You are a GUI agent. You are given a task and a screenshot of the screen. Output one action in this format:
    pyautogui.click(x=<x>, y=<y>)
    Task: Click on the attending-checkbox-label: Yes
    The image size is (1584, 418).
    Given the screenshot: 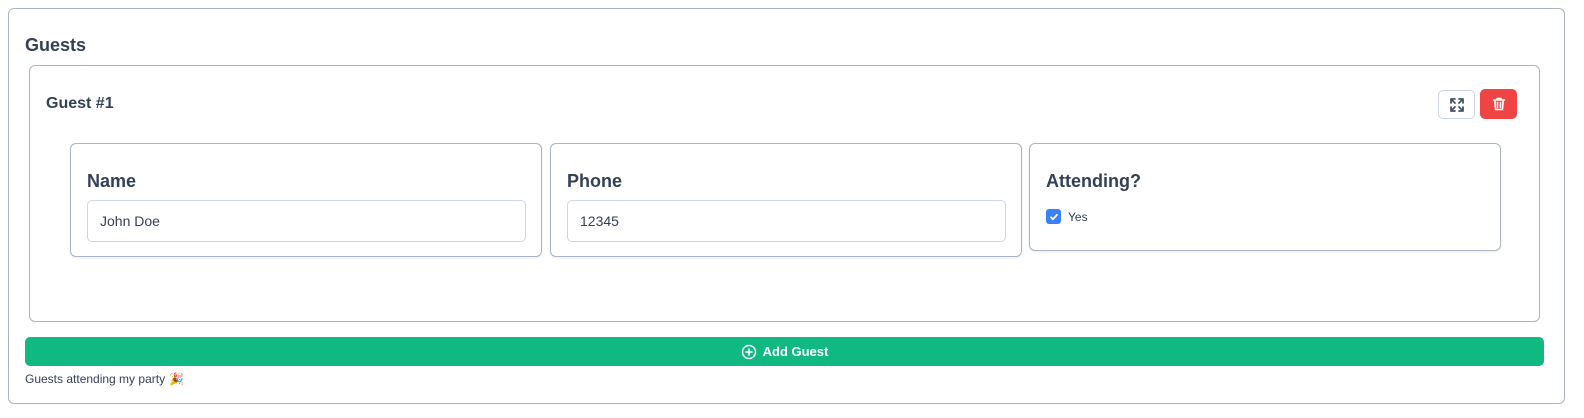 What is the action you would take?
    pyautogui.click(x=1078, y=217)
    